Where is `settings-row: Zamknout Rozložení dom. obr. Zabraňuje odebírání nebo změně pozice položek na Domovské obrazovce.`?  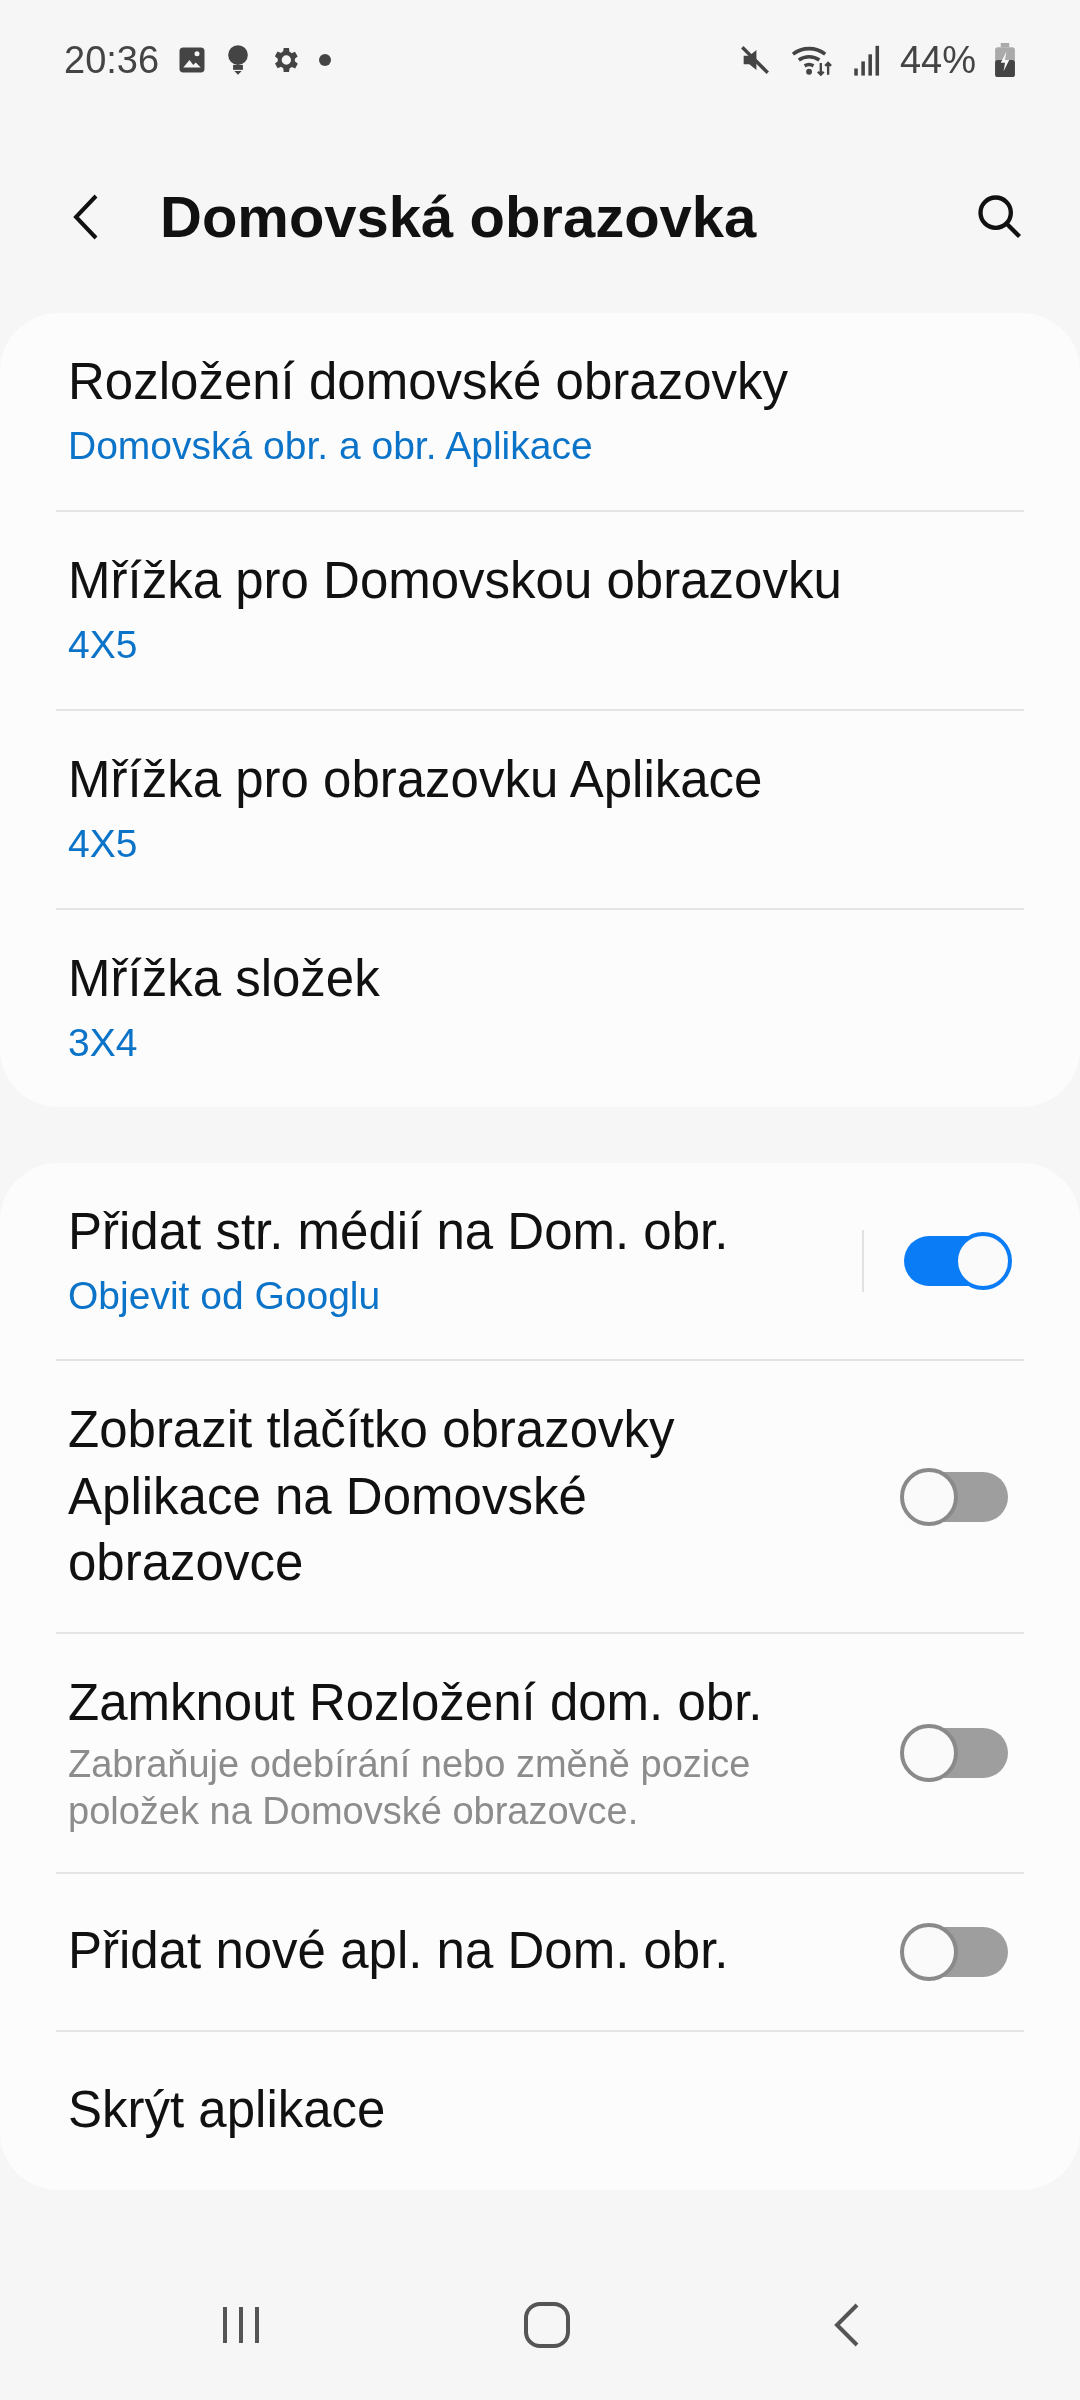 settings-row: Zamknout Rozložení dom. obr. Zabraňuje odebírání nebo změně pozice položek na Domovské obrazovce. is located at coordinates (540, 1754).